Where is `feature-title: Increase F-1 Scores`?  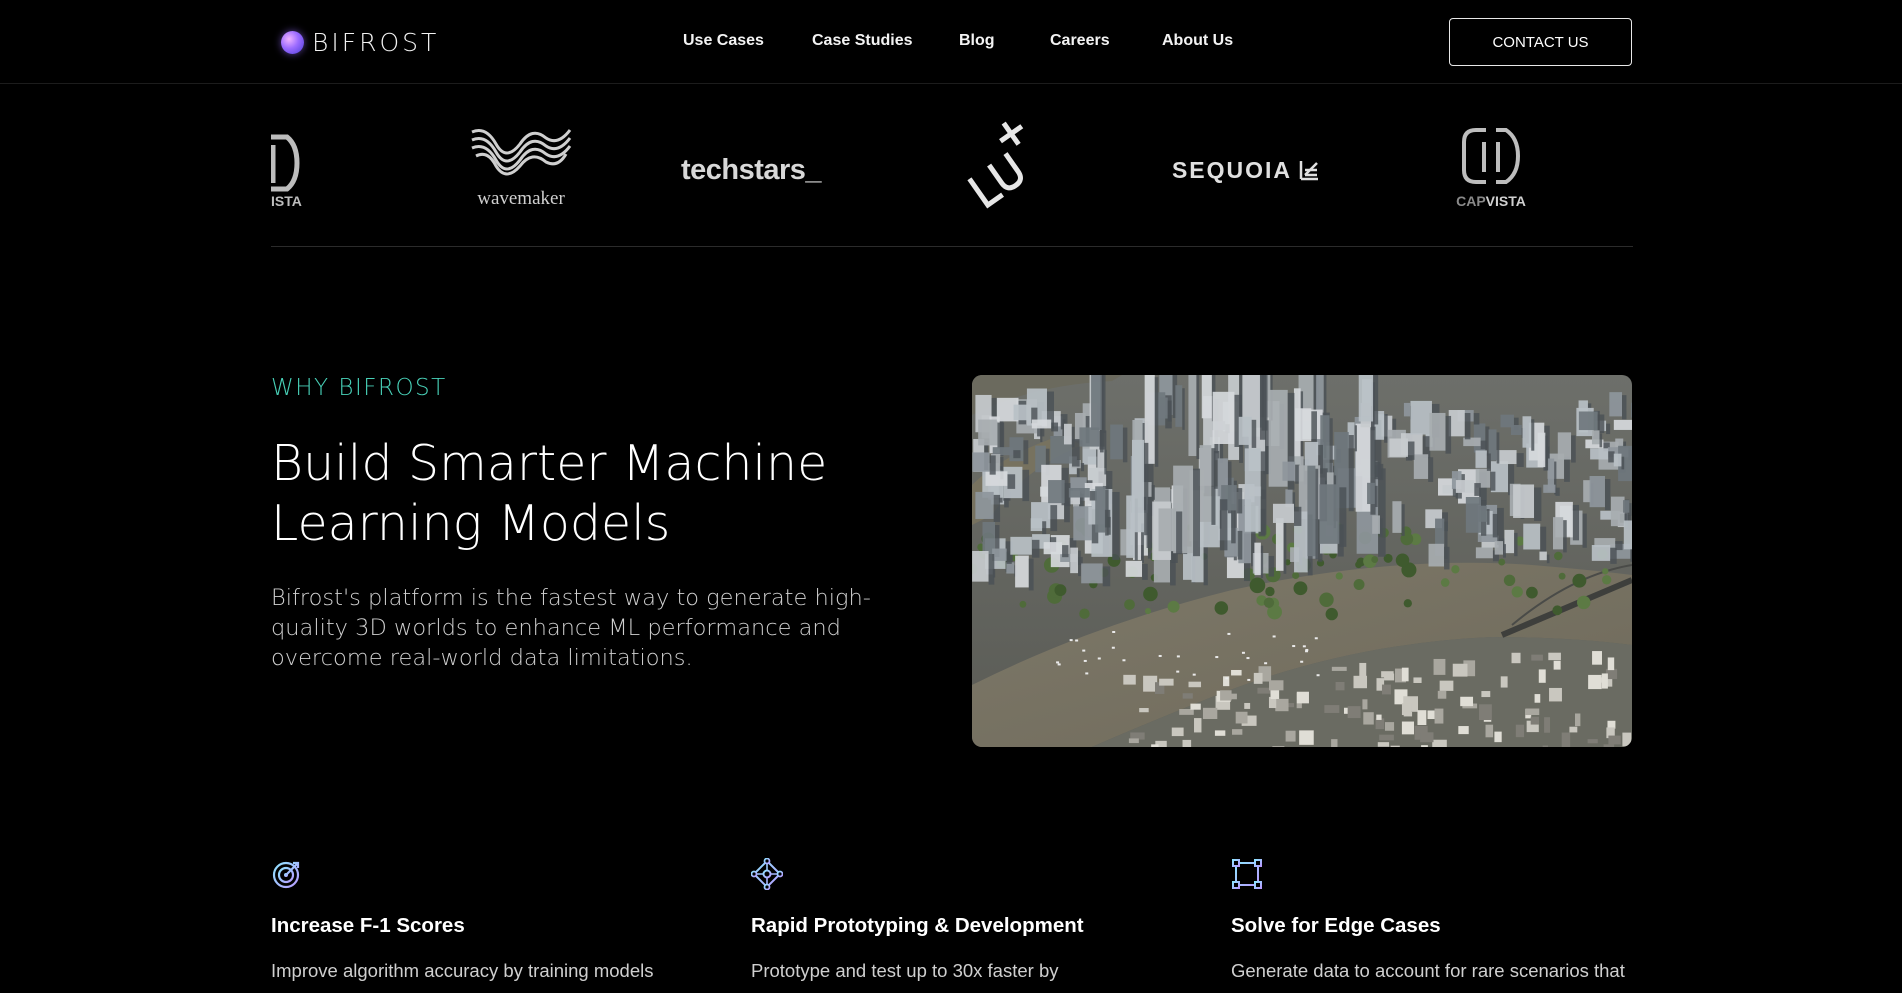 feature-title: Increase F-1 Scores is located at coordinates (368, 925).